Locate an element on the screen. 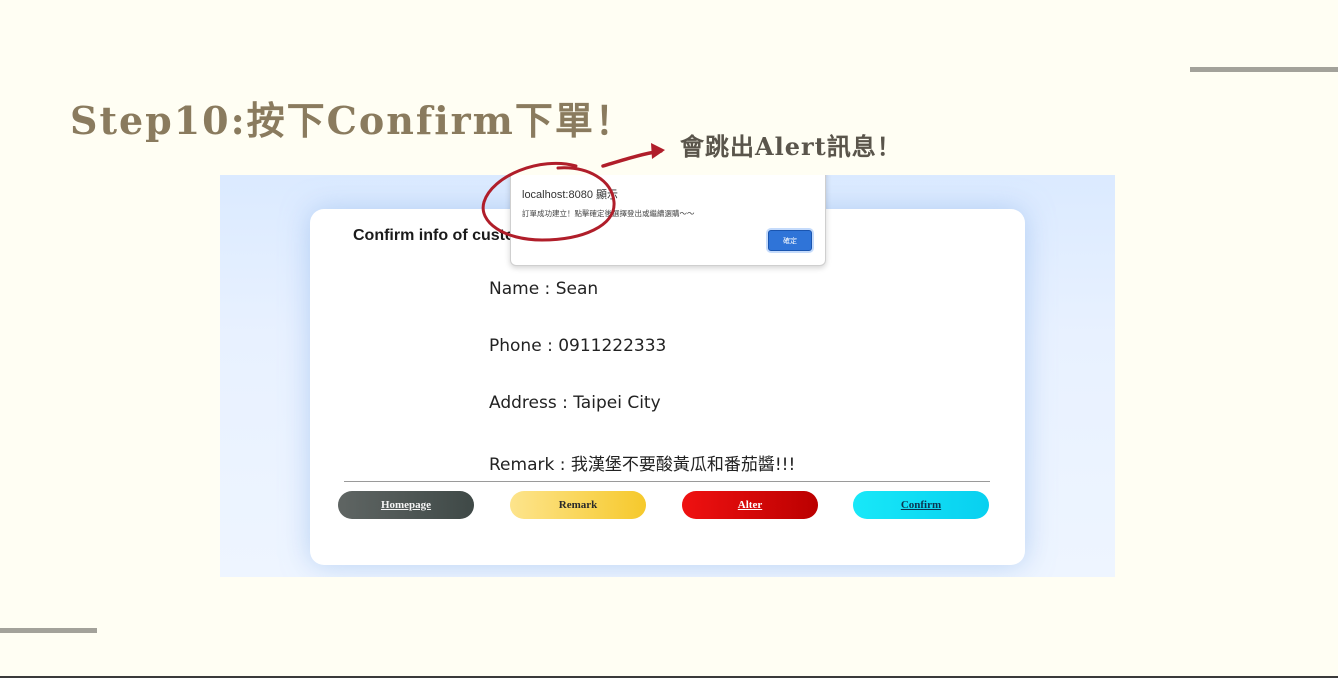 Image resolution: width=1338 pixels, height=678 pixels. alter-button: Alter is located at coordinates (750, 505).